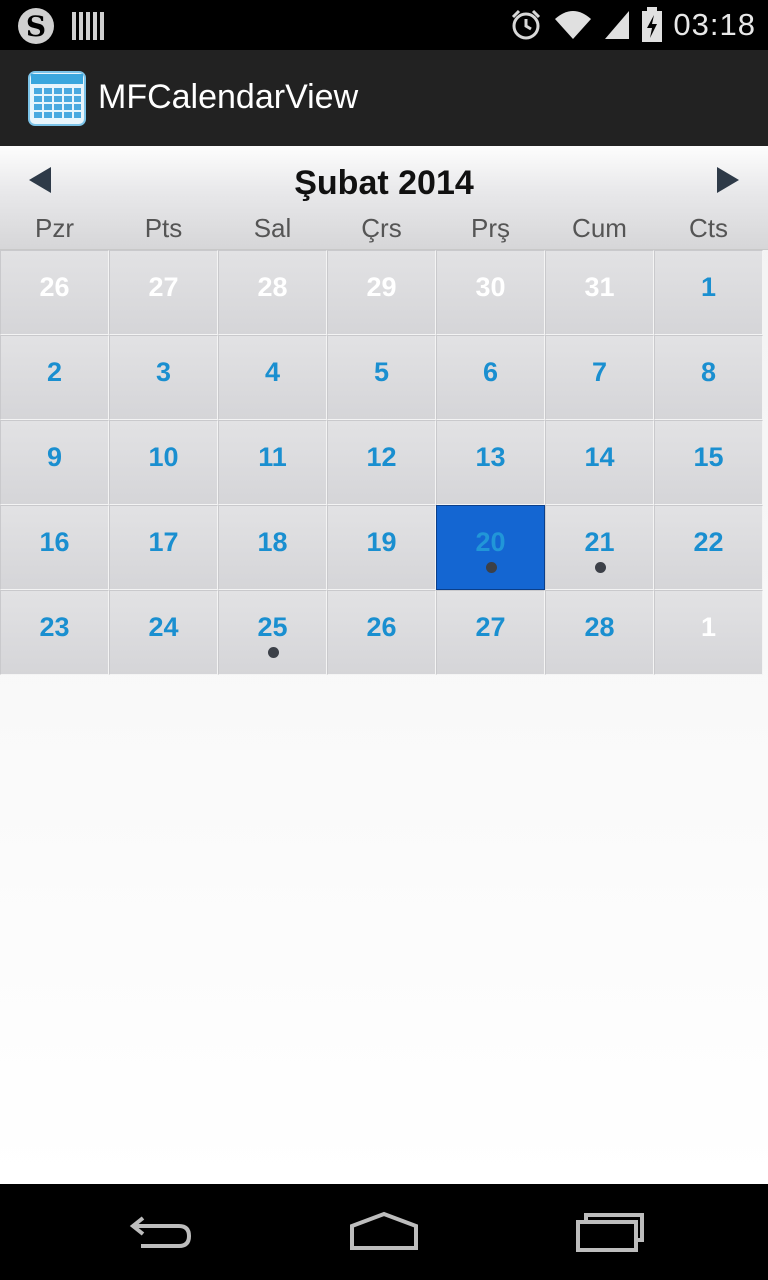 Image resolution: width=768 pixels, height=1280 pixels. Describe the element at coordinates (54, 372) in the screenshot. I see `day-number: 2` at that location.